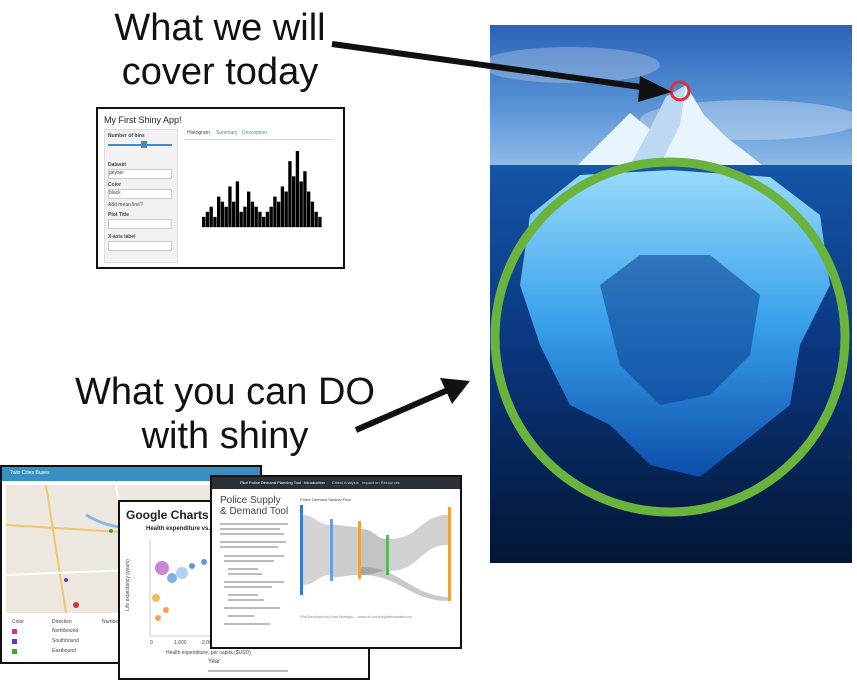 This screenshot has width=857, height=680. I want to click on table-row: Eastbound, so click(67, 652).